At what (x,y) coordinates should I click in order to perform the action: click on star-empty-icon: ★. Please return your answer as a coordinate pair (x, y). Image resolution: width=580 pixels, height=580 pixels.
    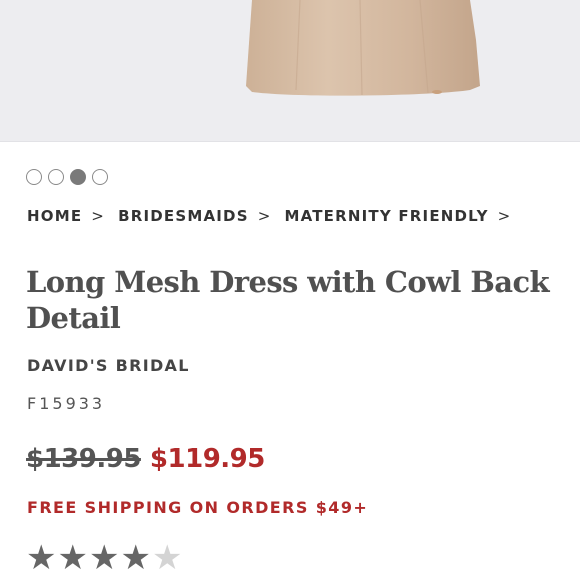
    Looking at the image, I should click on (167, 558).